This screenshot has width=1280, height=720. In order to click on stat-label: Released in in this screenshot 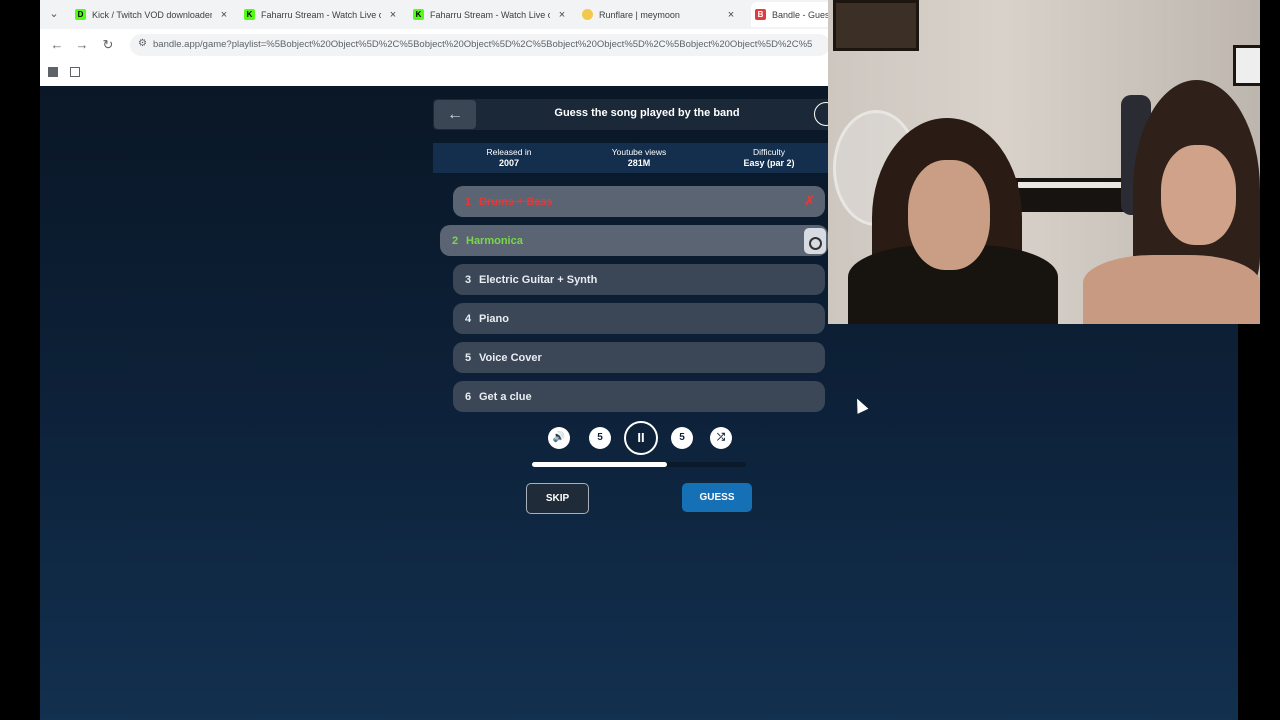, I will do `click(509, 152)`.